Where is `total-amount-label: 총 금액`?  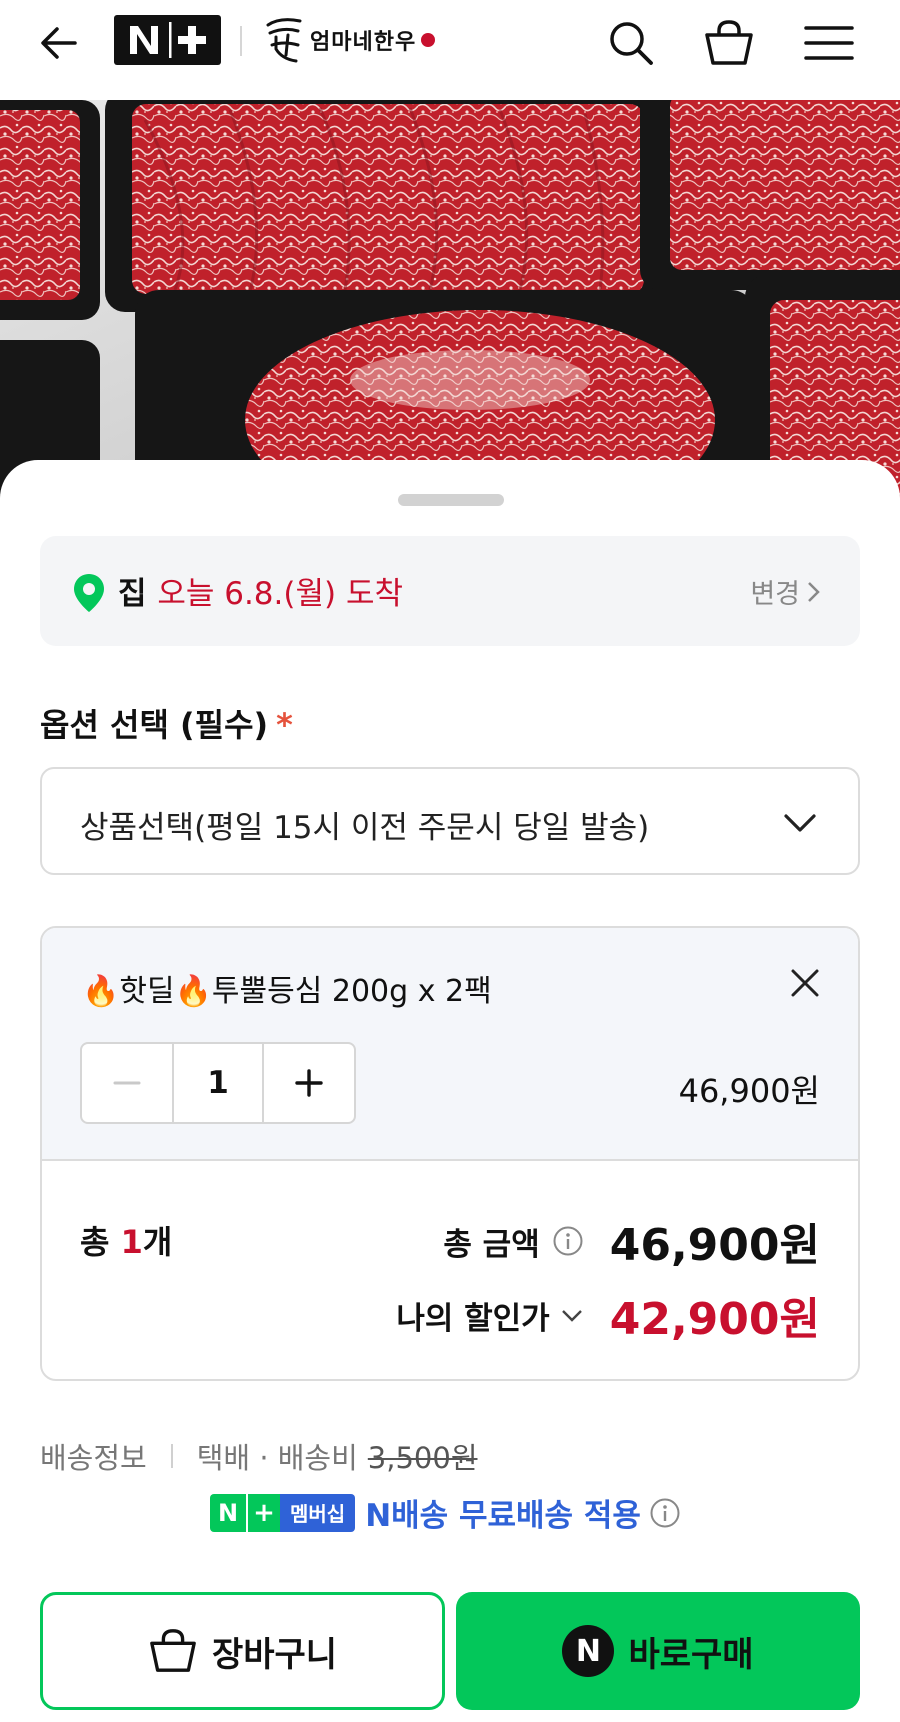 total-amount-label: 총 금액 is located at coordinates (491, 1244).